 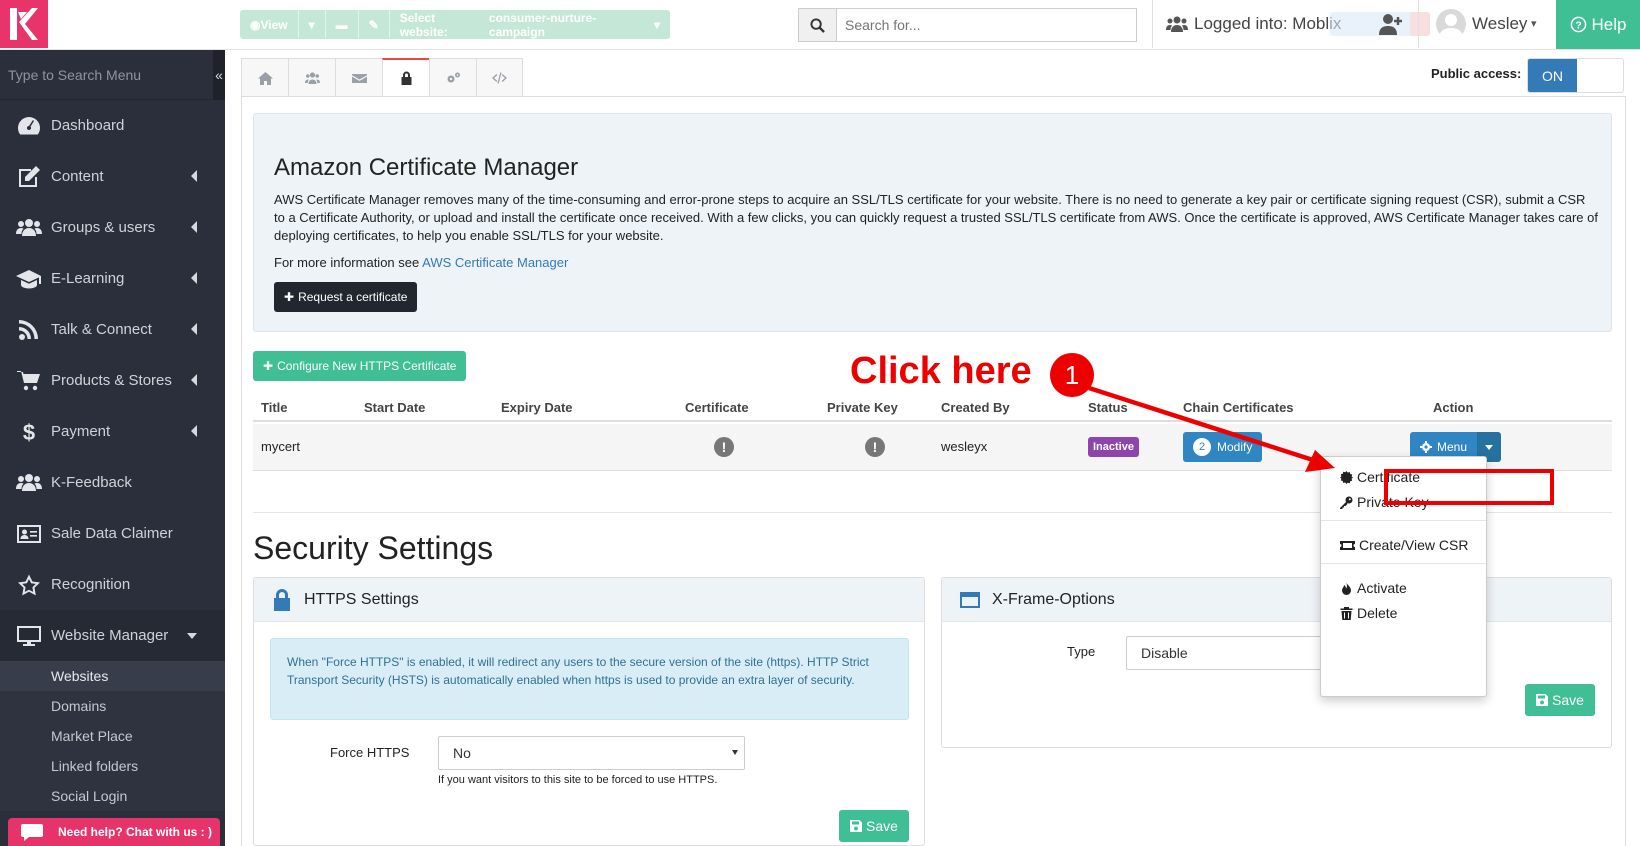 I want to click on menu-item-activate: Activate, so click(x=1403, y=588).